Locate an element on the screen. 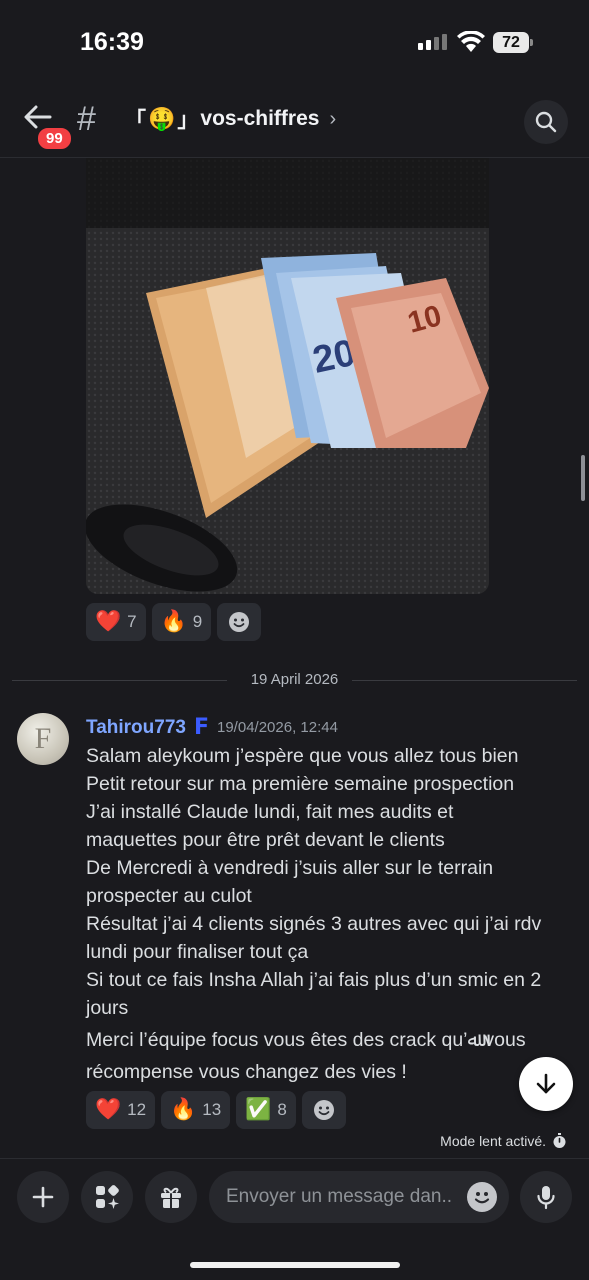  mic-icon is located at coordinates (546, 1198).